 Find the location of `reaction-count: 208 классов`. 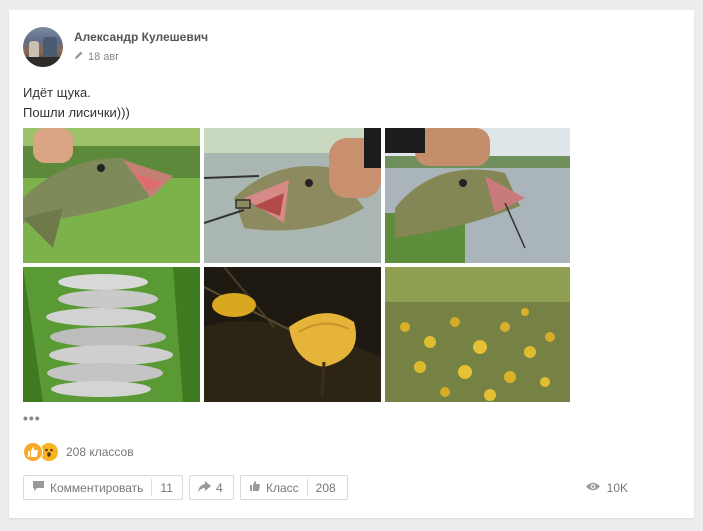

reaction-count: 208 классов is located at coordinates (100, 452).